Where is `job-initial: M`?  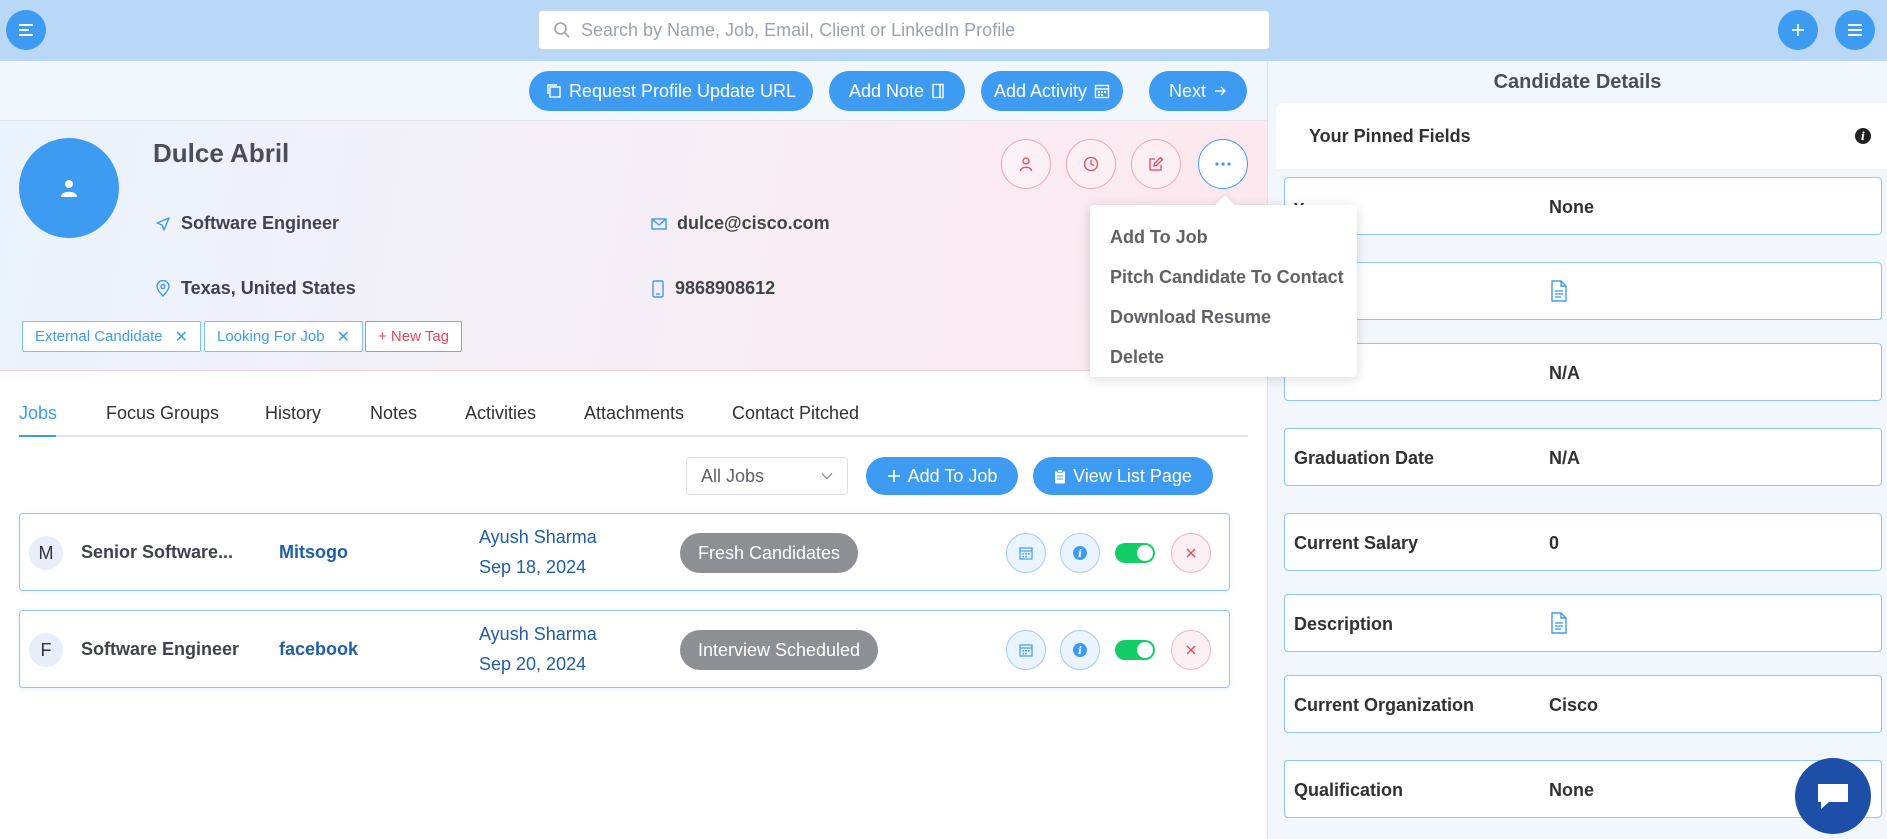
job-initial: M is located at coordinates (46, 553).